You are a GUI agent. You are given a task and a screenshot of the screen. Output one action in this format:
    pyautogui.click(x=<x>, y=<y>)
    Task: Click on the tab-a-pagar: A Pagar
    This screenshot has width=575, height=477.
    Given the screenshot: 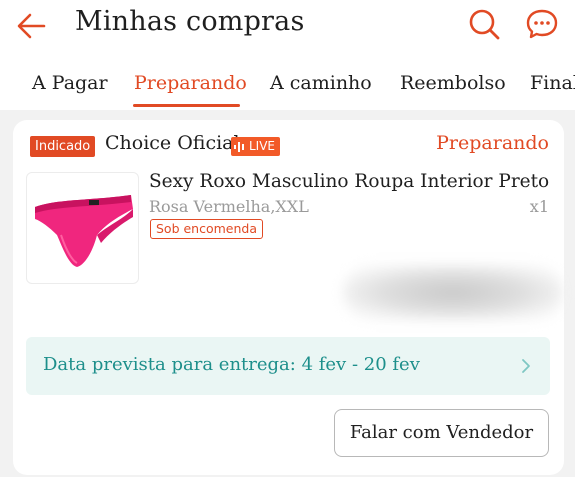 What is the action you would take?
    pyautogui.click(x=70, y=83)
    